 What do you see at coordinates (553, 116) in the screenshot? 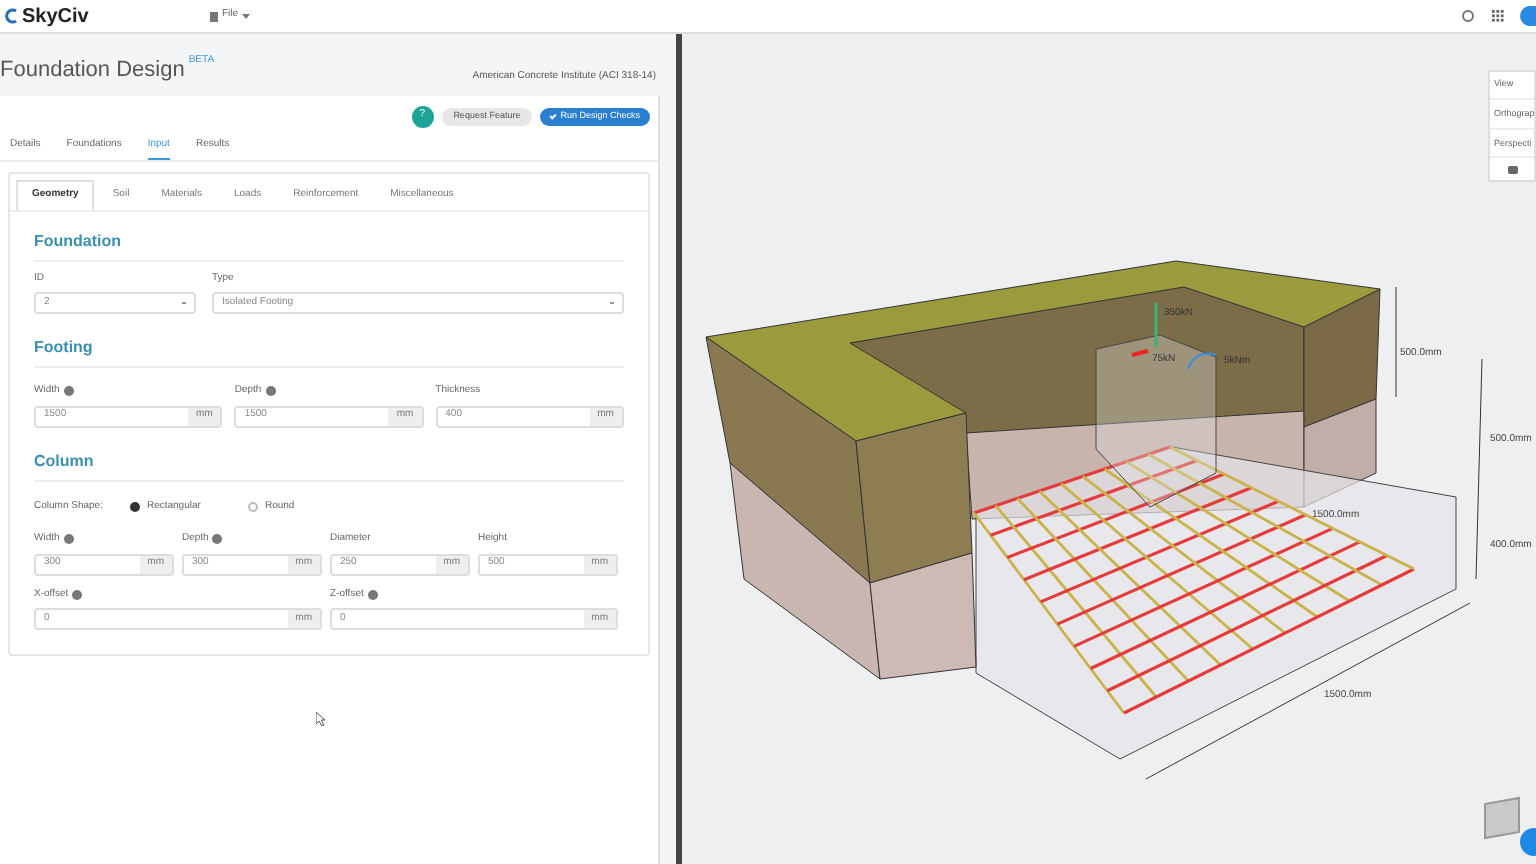
I see `check-icon` at bounding box center [553, 116].